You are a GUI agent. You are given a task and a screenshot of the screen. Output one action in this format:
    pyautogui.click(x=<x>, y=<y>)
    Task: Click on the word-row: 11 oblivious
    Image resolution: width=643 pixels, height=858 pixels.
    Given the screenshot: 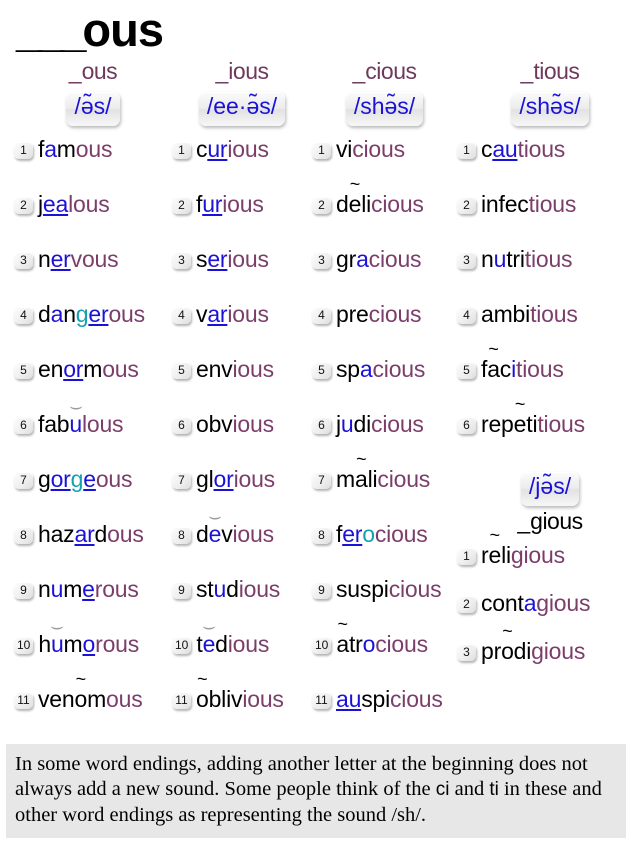 What is the action you would take?
    pyautogui.click(x=242, y=715)
    